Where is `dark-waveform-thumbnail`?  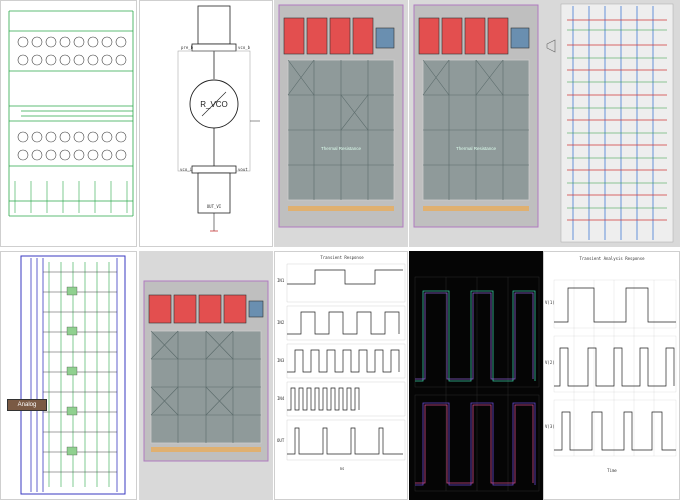 dark-waveform-thumbnail is located at coordinates (476, 375).